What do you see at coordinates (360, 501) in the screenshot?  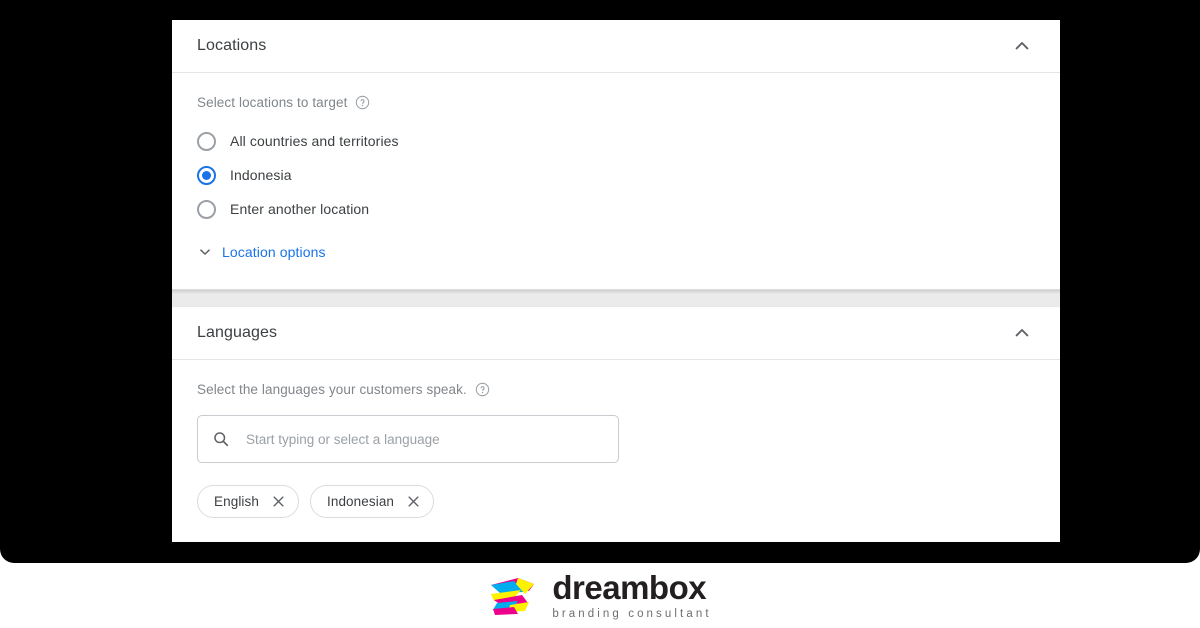 I see `chip-label: Indonesian` at bounding box center [360, 501].